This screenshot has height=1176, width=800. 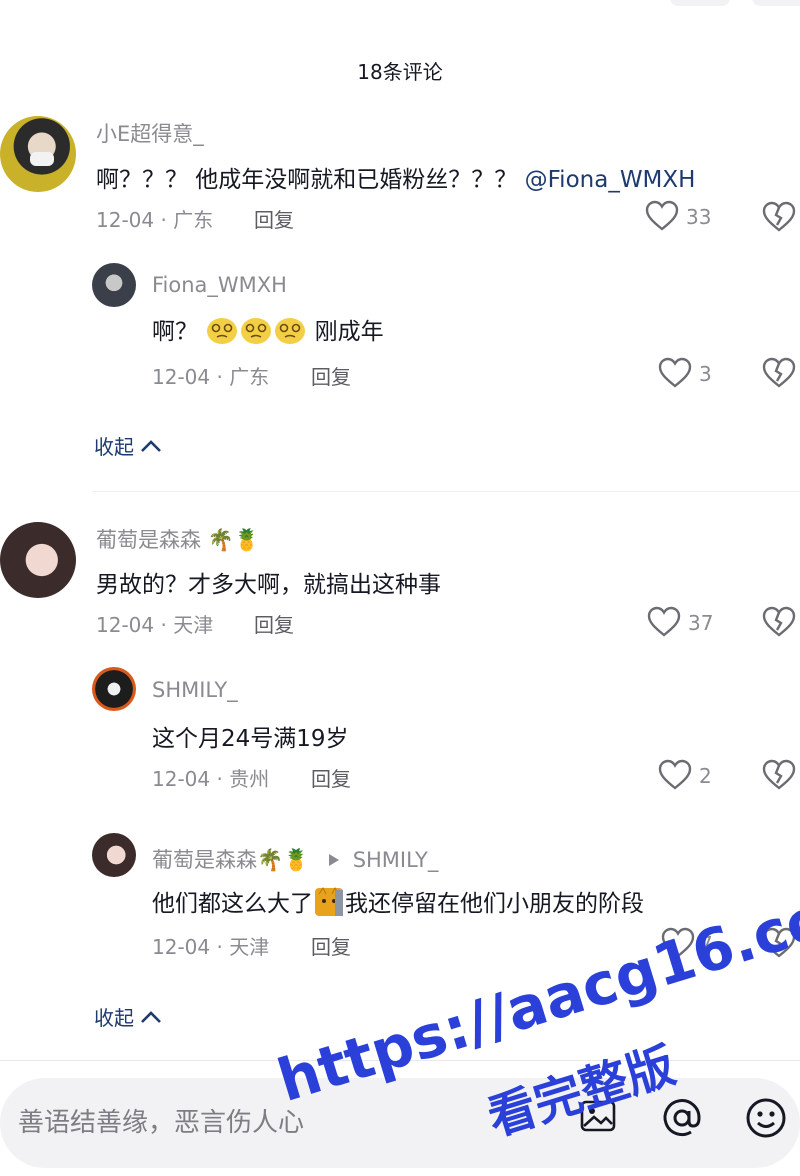 What do you see at coordinates (268, 585) in the screenshot?
I see `comment-text: 男故的？才多大啊，就搞出这种事` at bounding box center [268, 585].